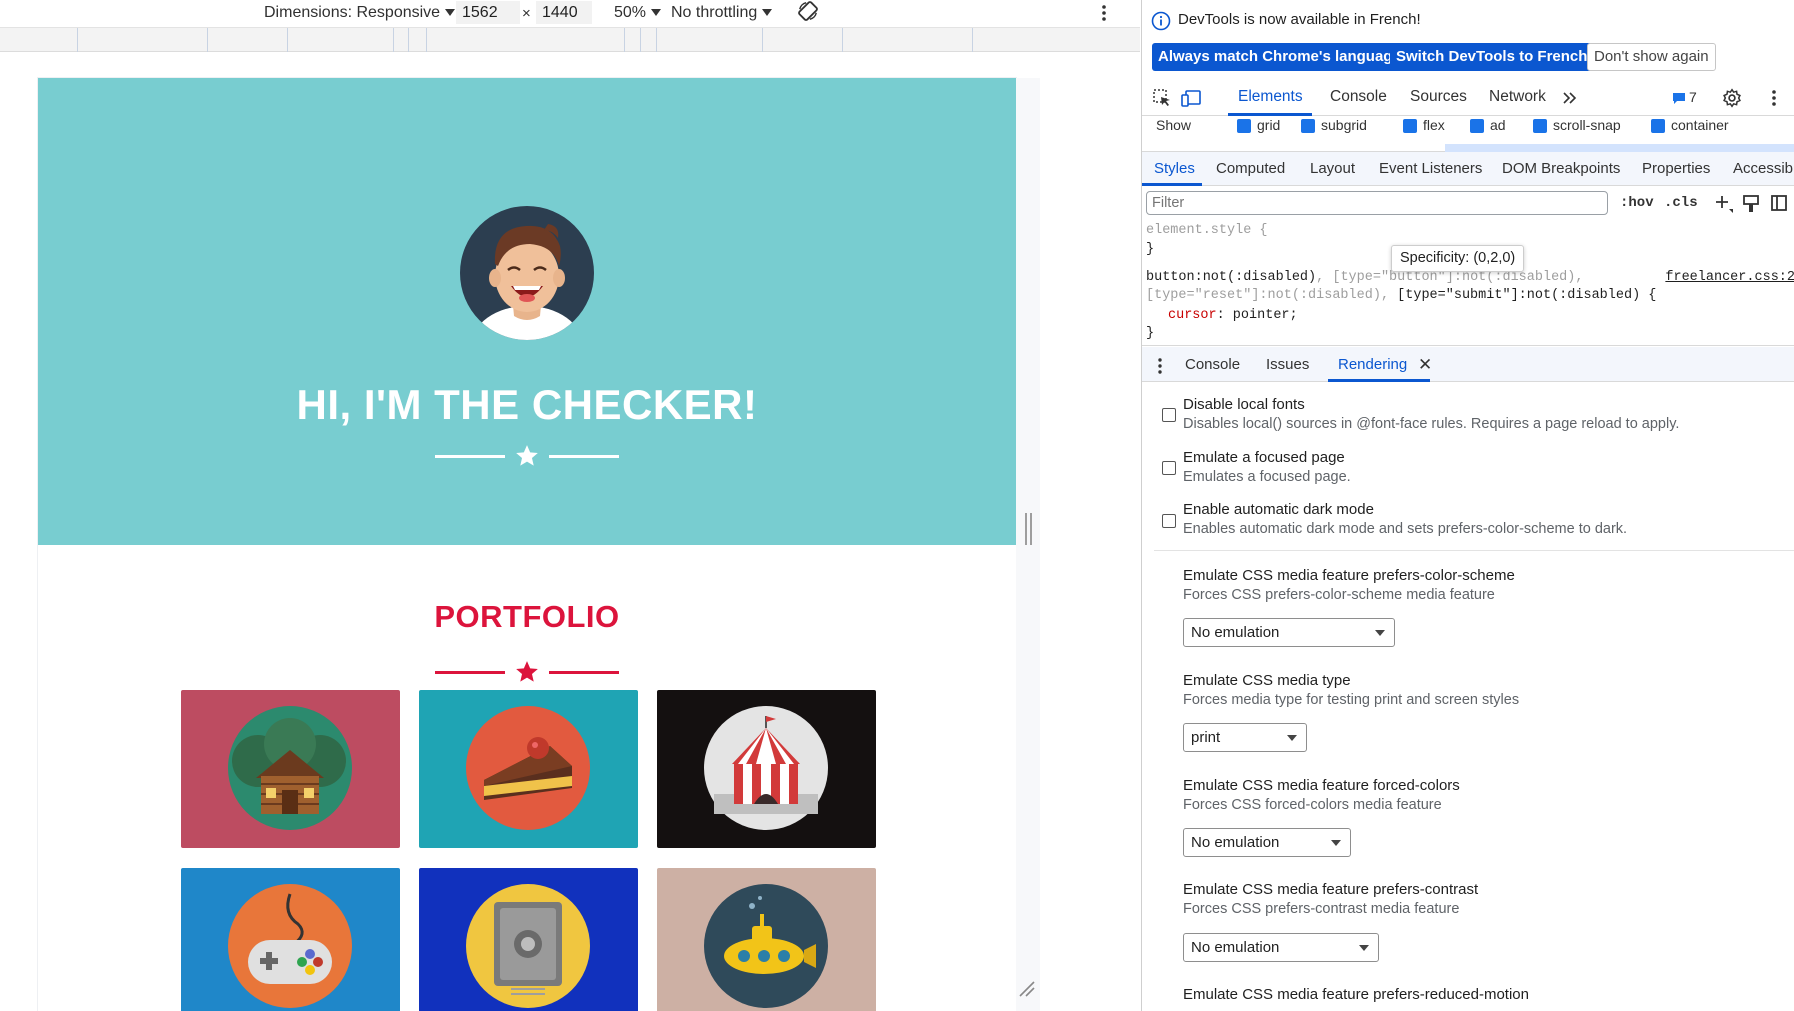 This screenshot has width=1794, height=1011. What do you see at coordinates (1468, 143) in the screenshot?
I see `dom-tree-strip` at bounding box center [1468, 143].